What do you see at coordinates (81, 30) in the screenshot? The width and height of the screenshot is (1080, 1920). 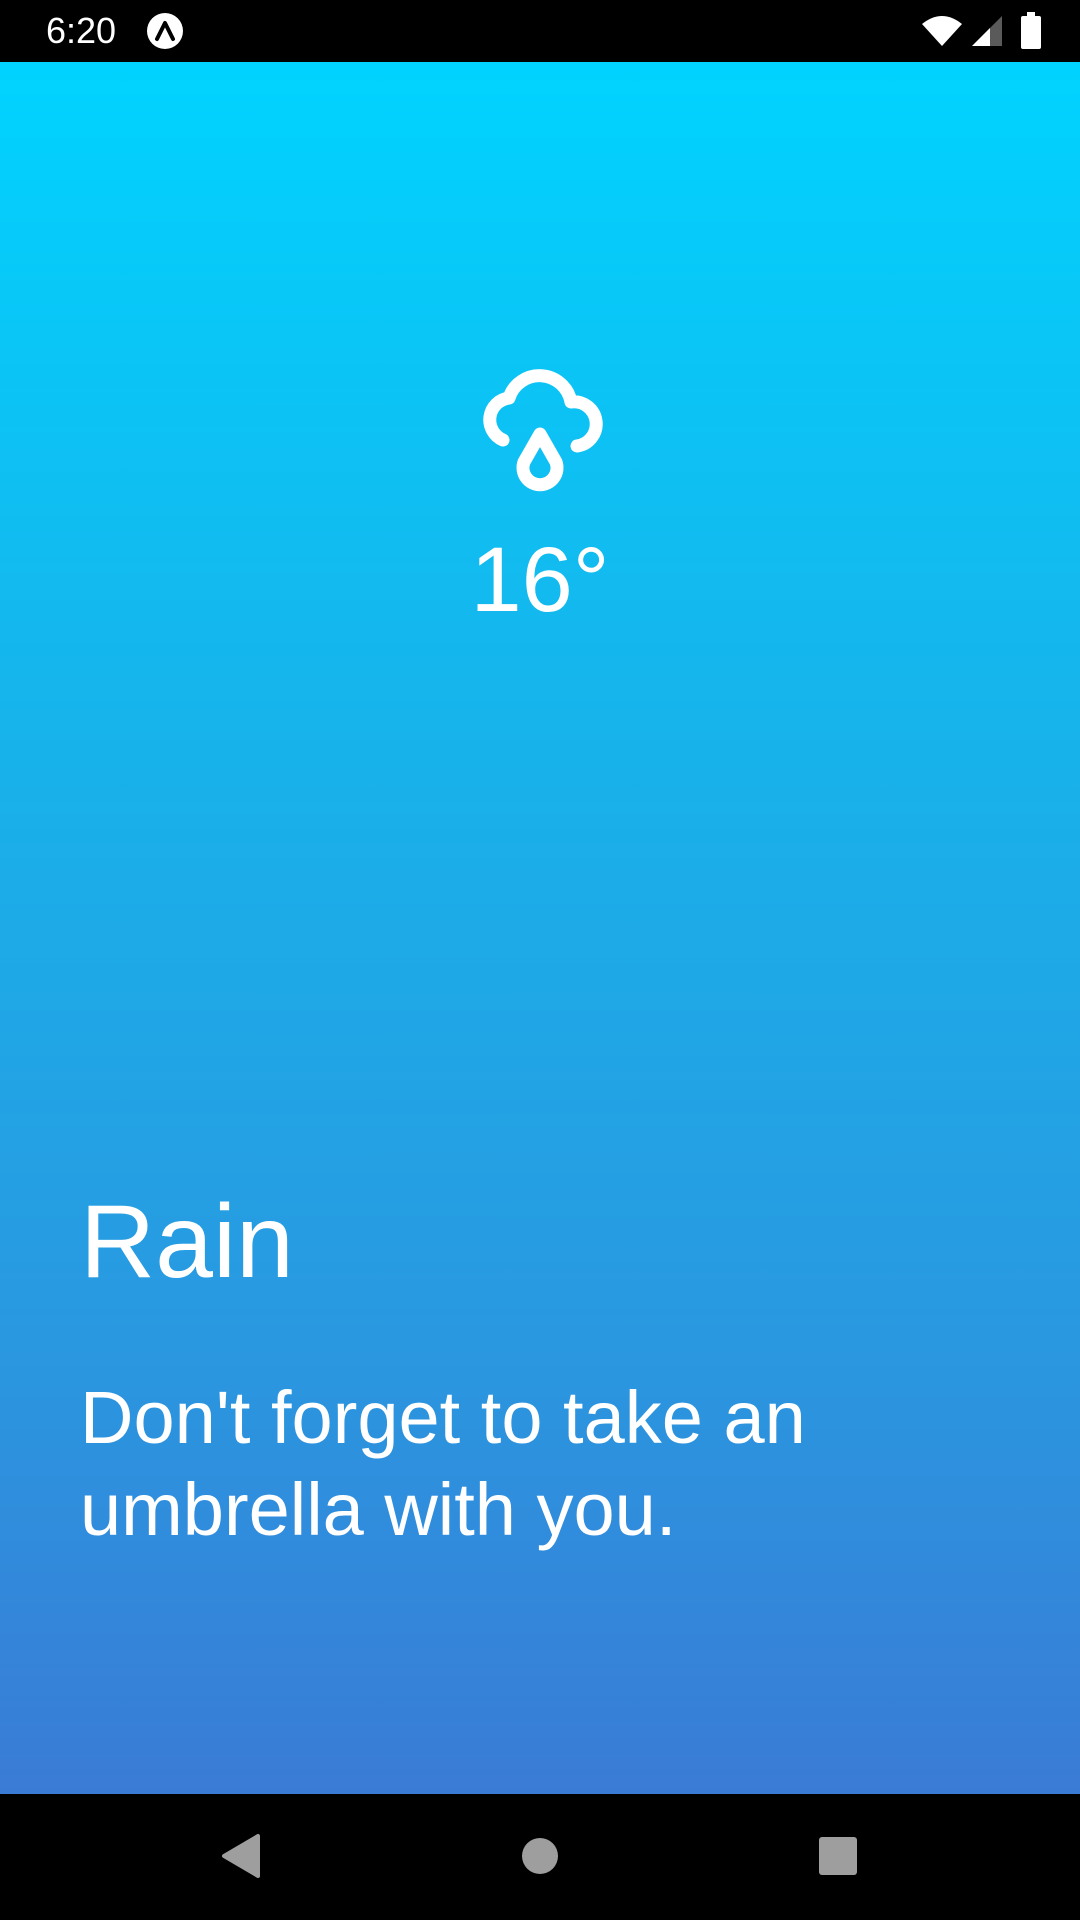 I see `status-time: 6:20` at bounding box center [81, 30].